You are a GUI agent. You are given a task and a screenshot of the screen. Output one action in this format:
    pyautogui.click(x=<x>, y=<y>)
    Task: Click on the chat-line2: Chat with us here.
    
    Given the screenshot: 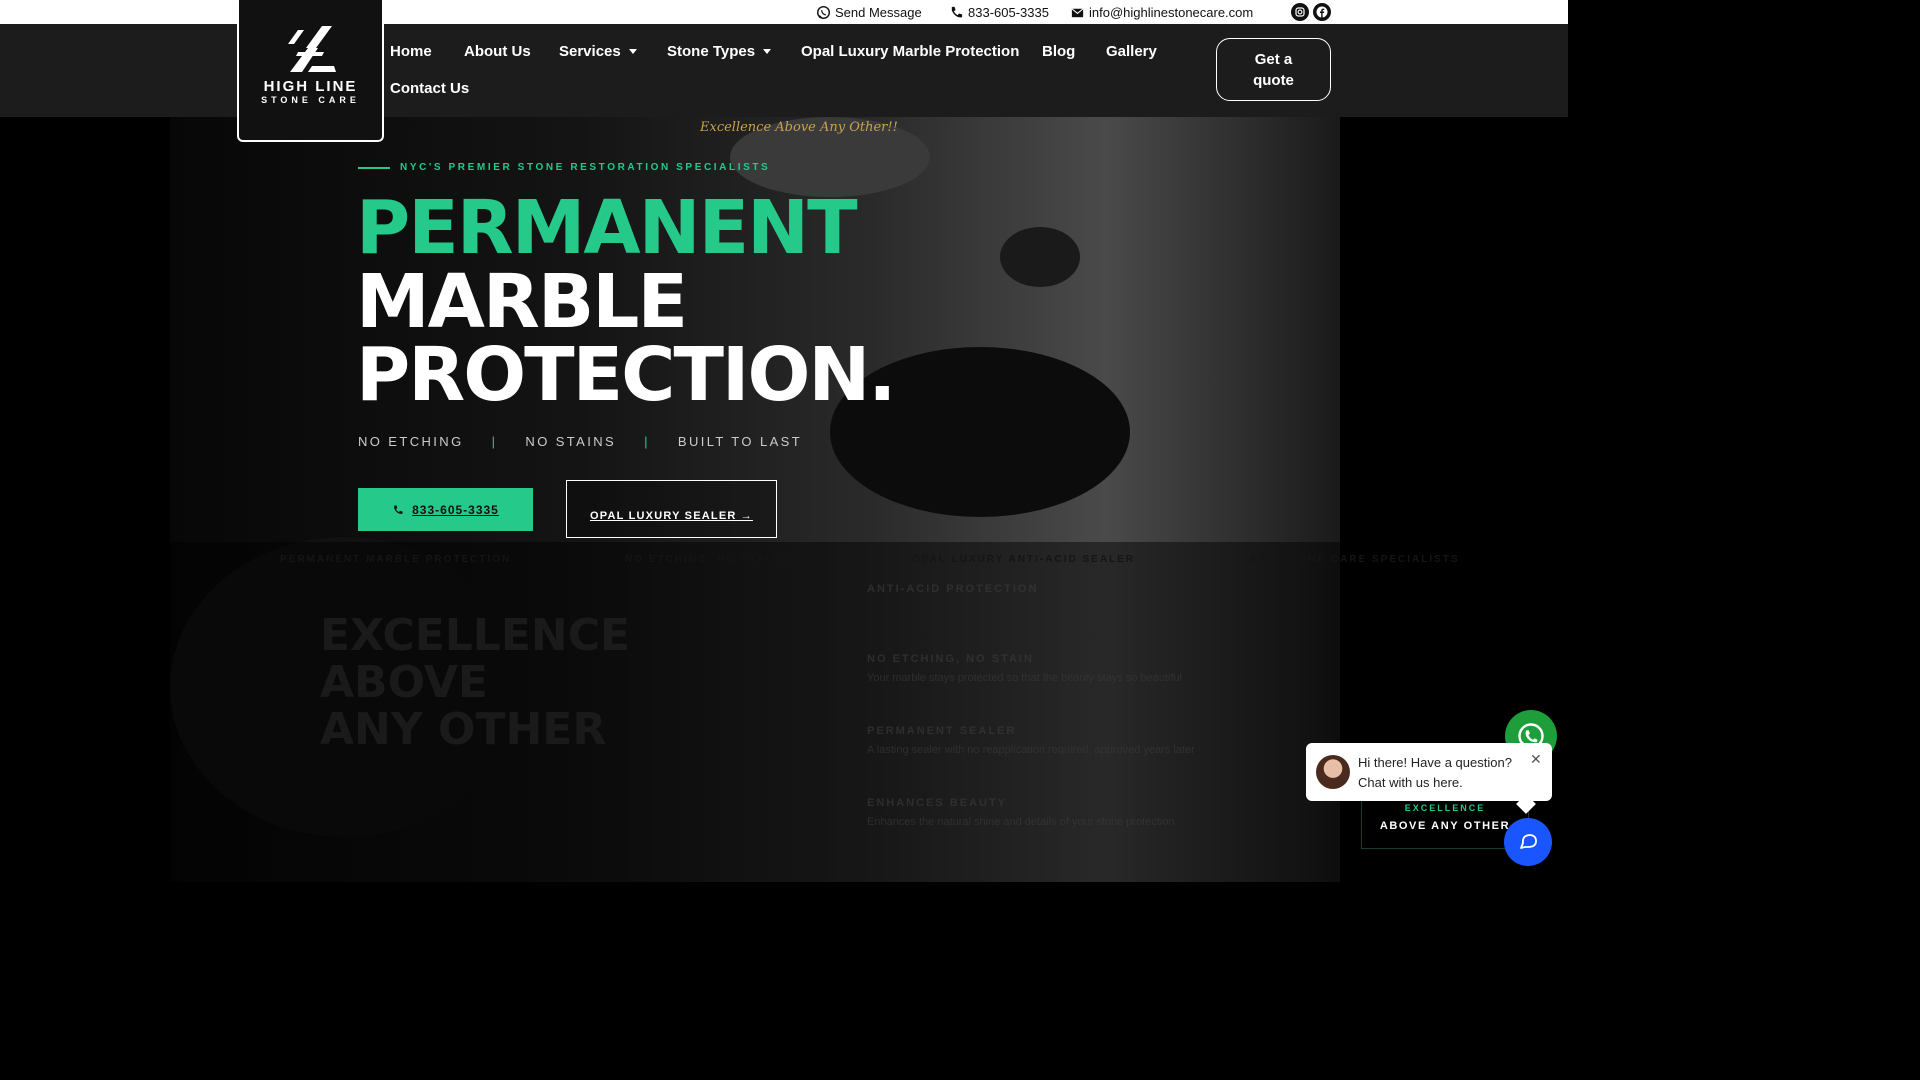 What is the action you would take?
    pyautogui.click(x=1410, y=782)
    